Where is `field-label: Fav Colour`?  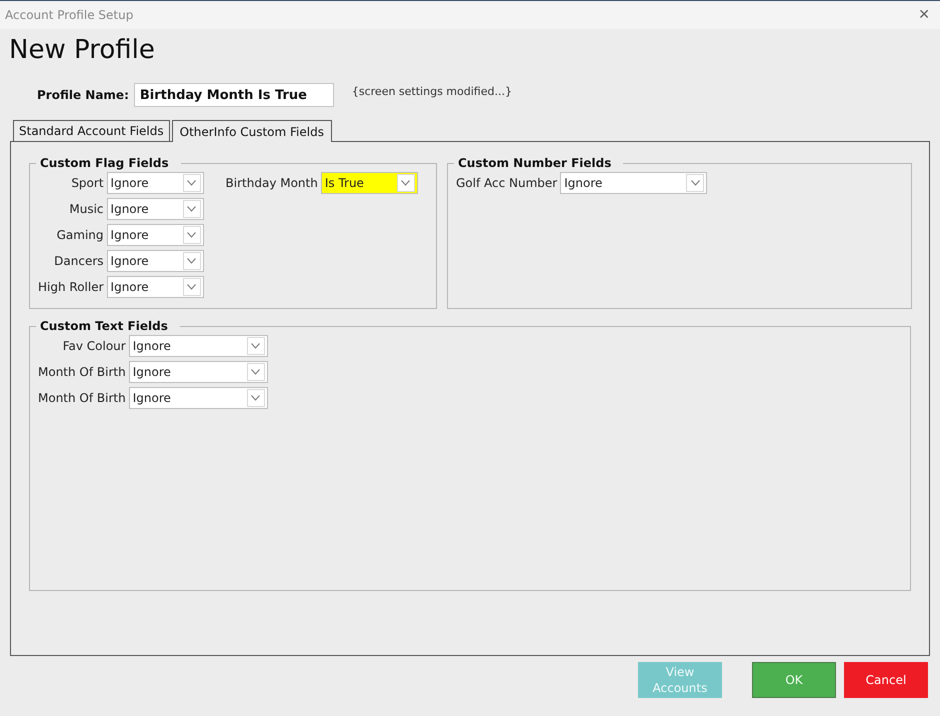 field-label: Fav Colour is located at coordinates (94, 346).